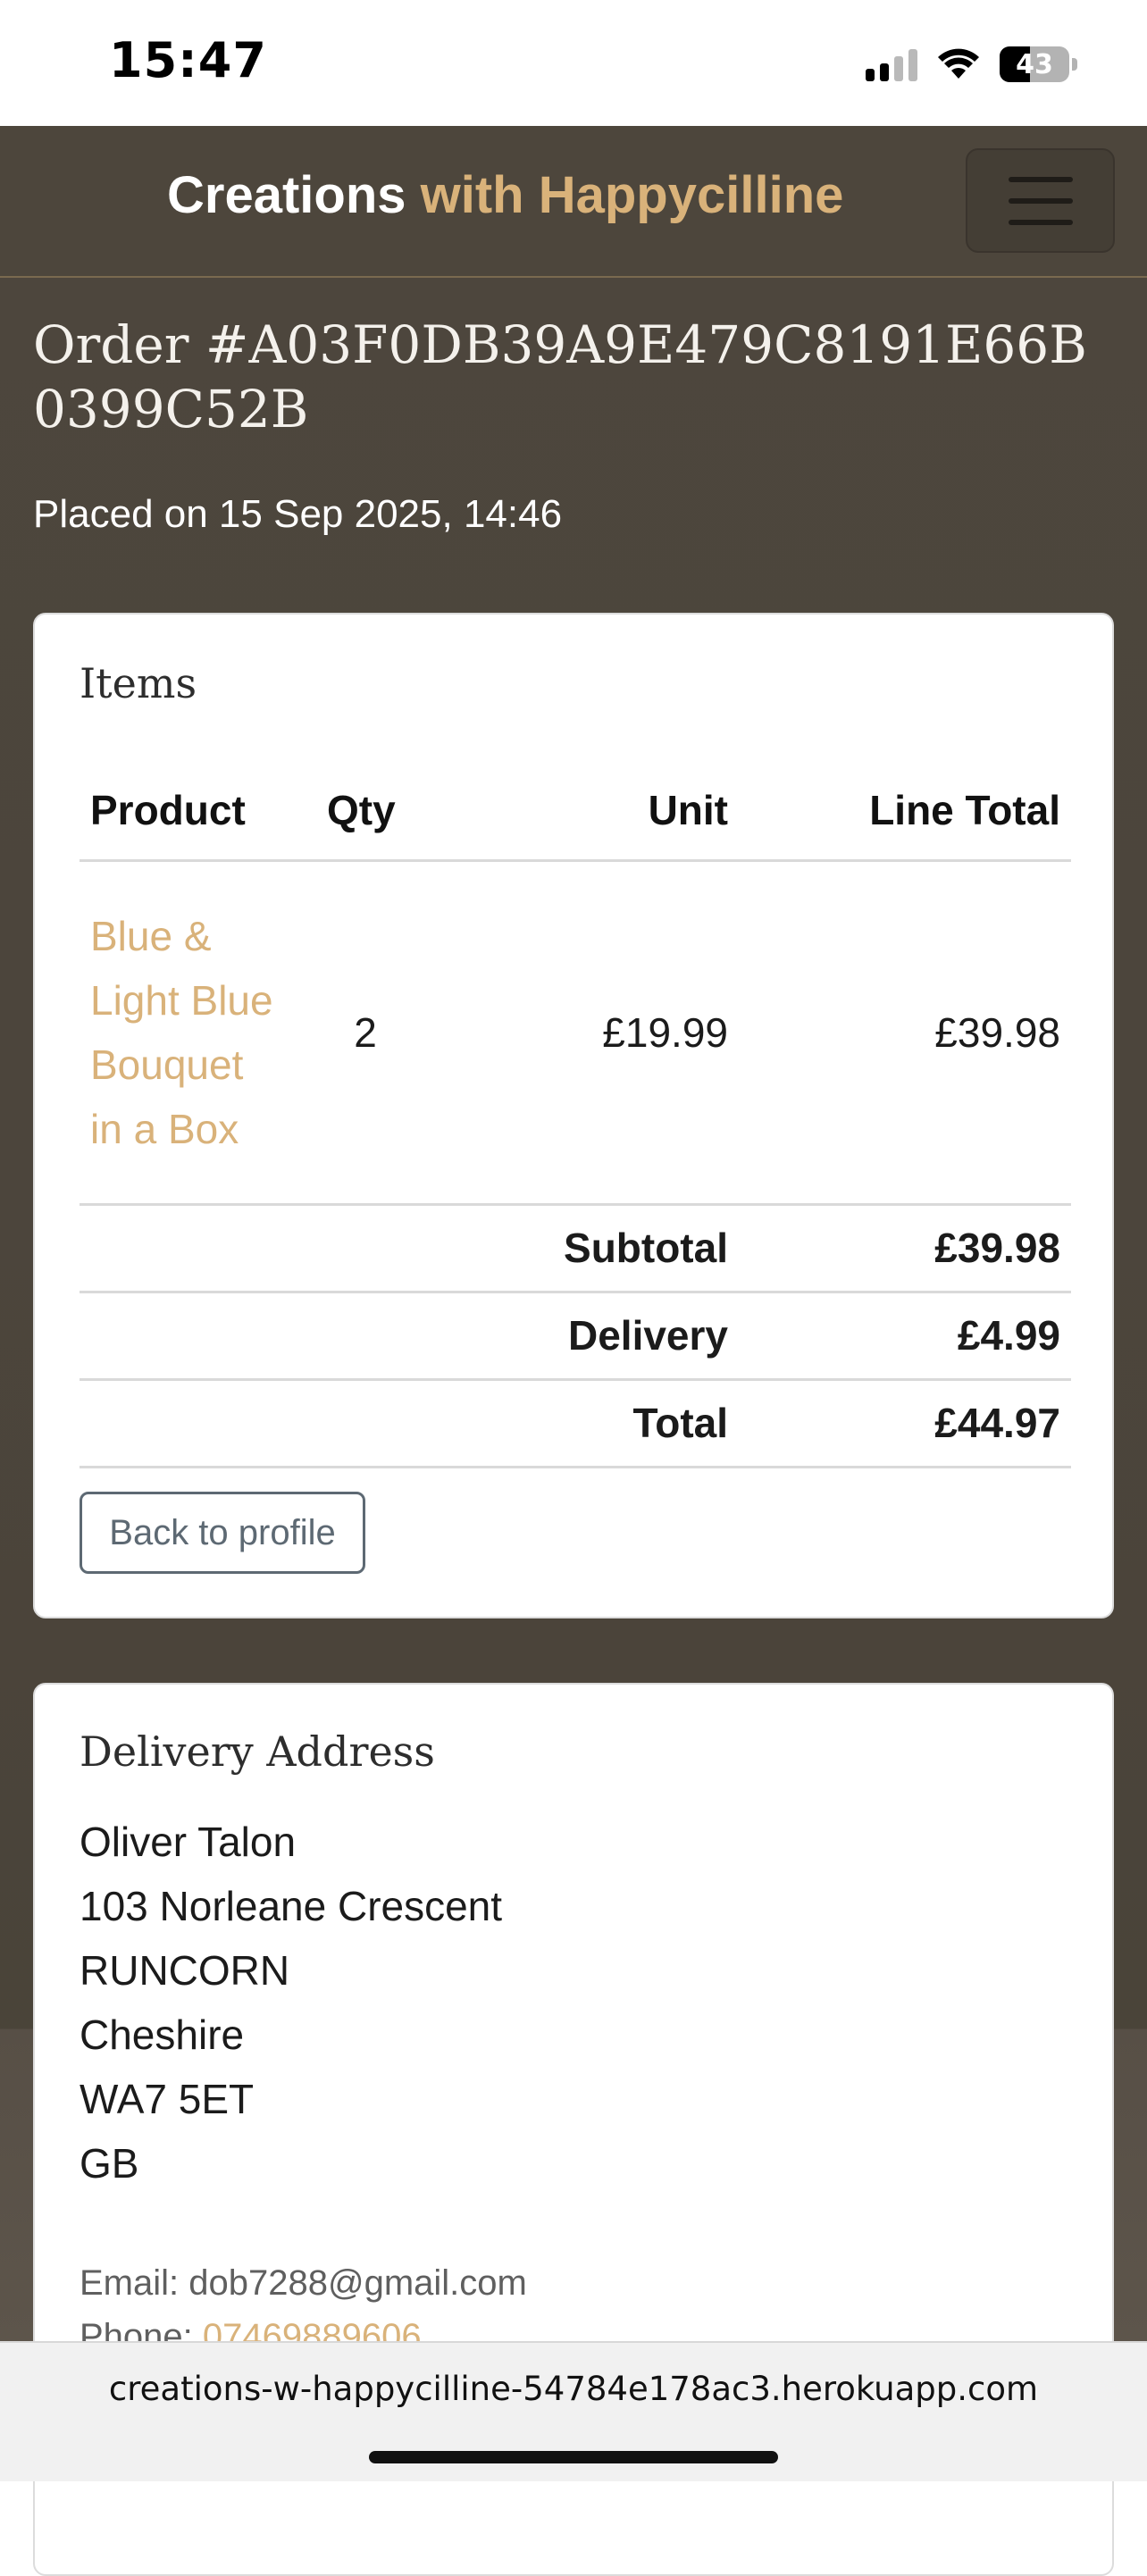 The width and height of the screenshot is (1147, 2576). I want to click on subtotal-row: Subtotal £39.98, so click(575, 1248).